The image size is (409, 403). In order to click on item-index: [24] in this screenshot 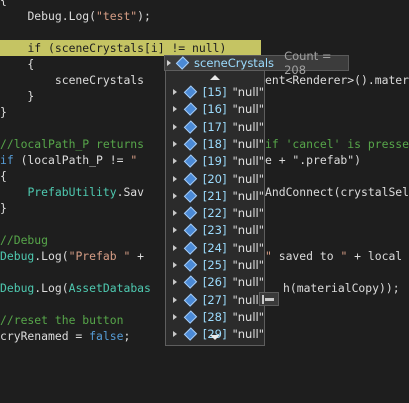, I will do `click(214, 247)`.